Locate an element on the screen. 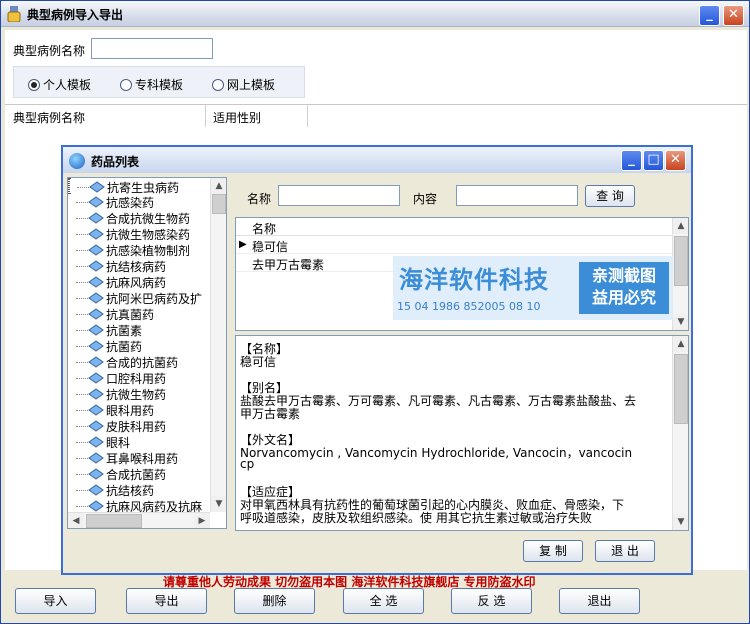 Image resolution: width=750 pixels, height=624 pixels. tree-node-label: 皮肤科用药 is located at coordinates (136, 427).